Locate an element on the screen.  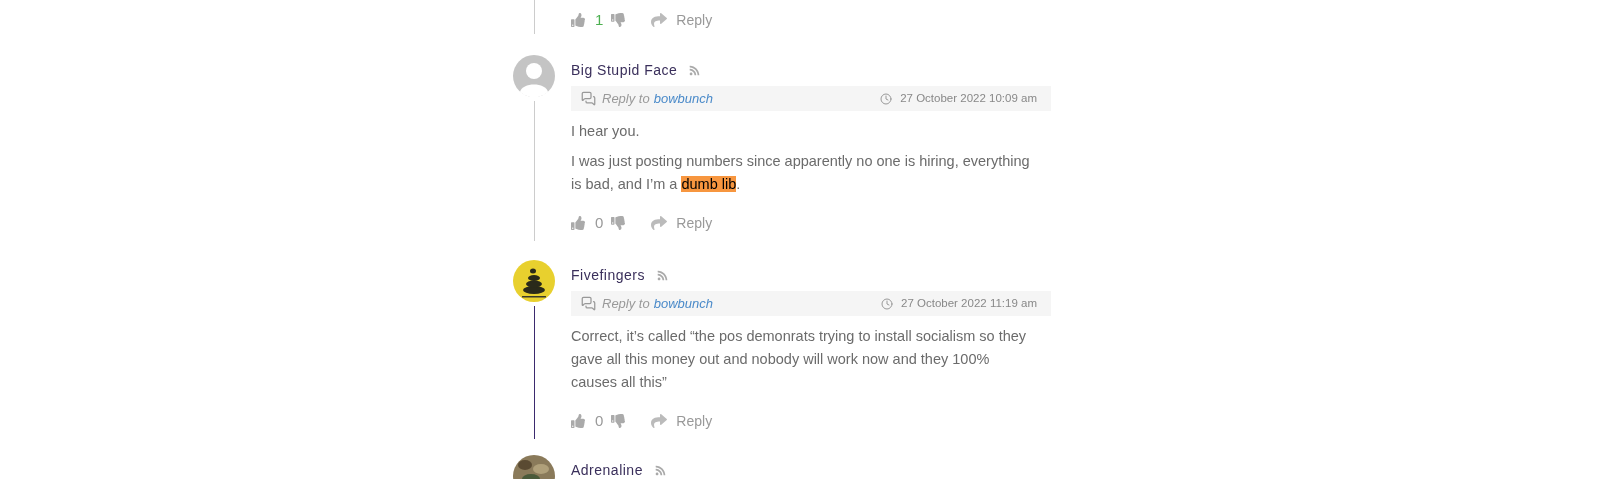
avatar-icon is located at coordinates (534, 76).